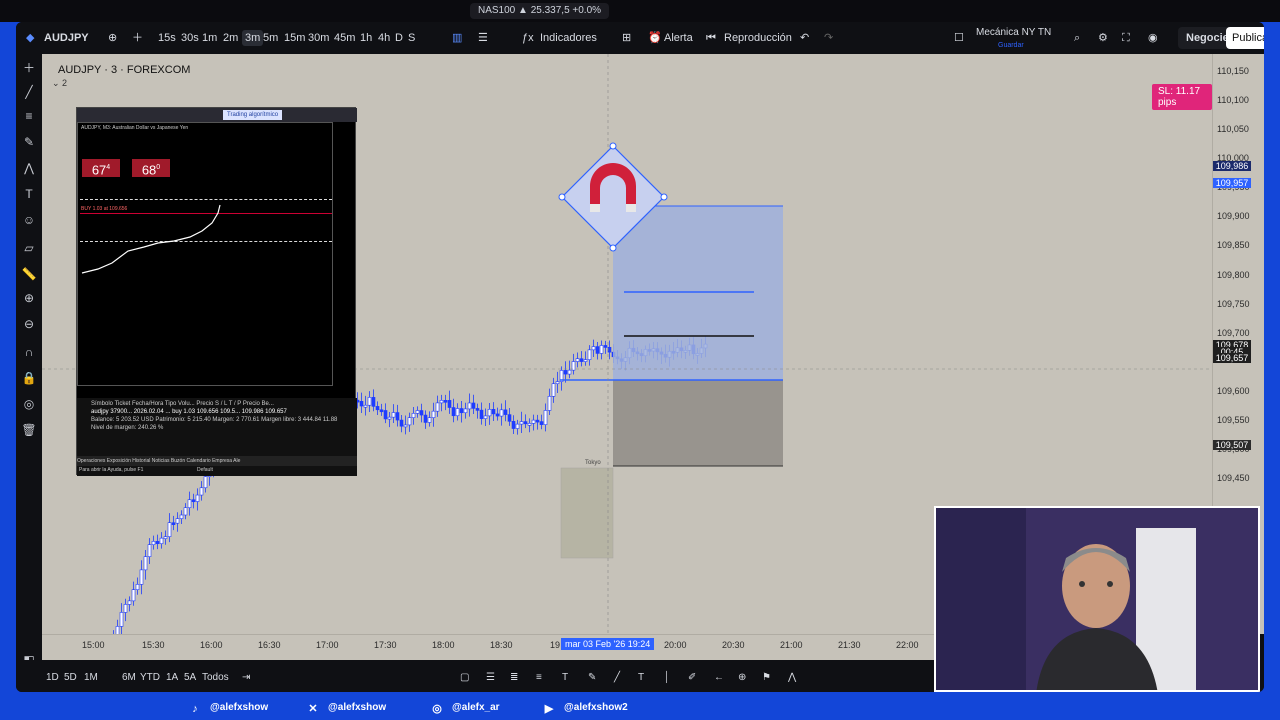 This screenshot has width=1280, height=720. I want to click on font-tool-icon: T, so click(641, 678).